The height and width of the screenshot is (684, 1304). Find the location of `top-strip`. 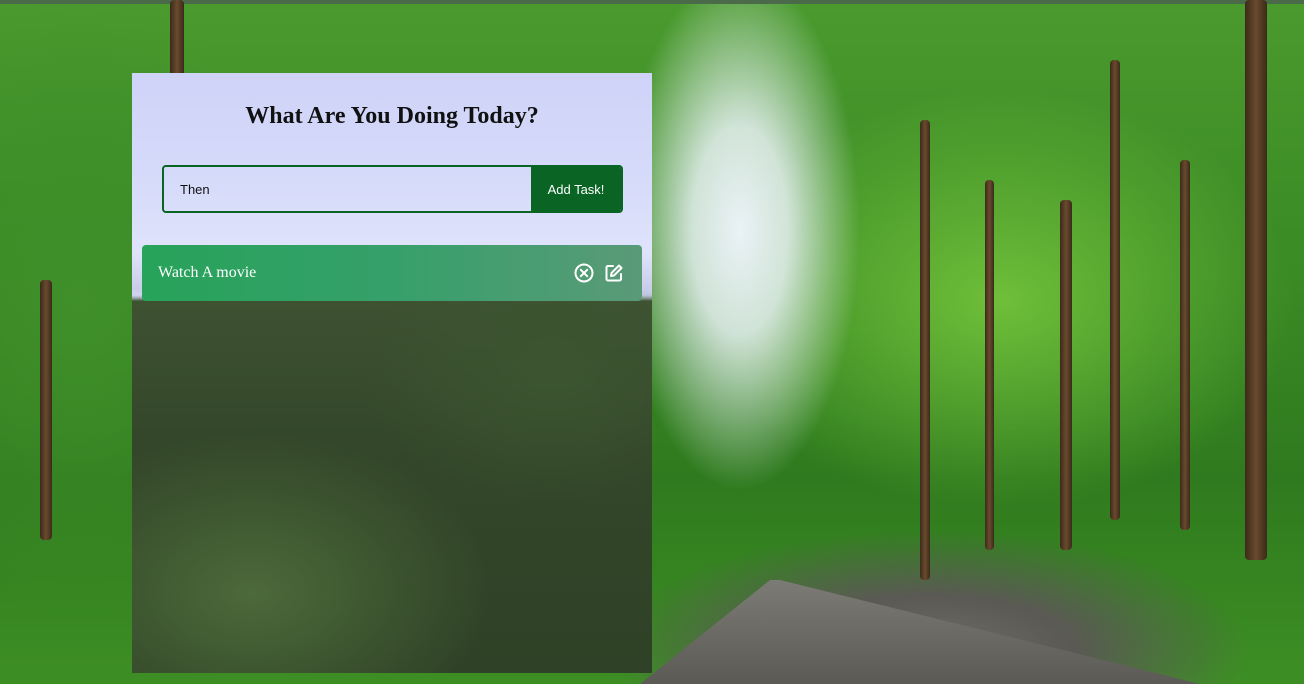

top-strip is located at coordinates (652, 2).